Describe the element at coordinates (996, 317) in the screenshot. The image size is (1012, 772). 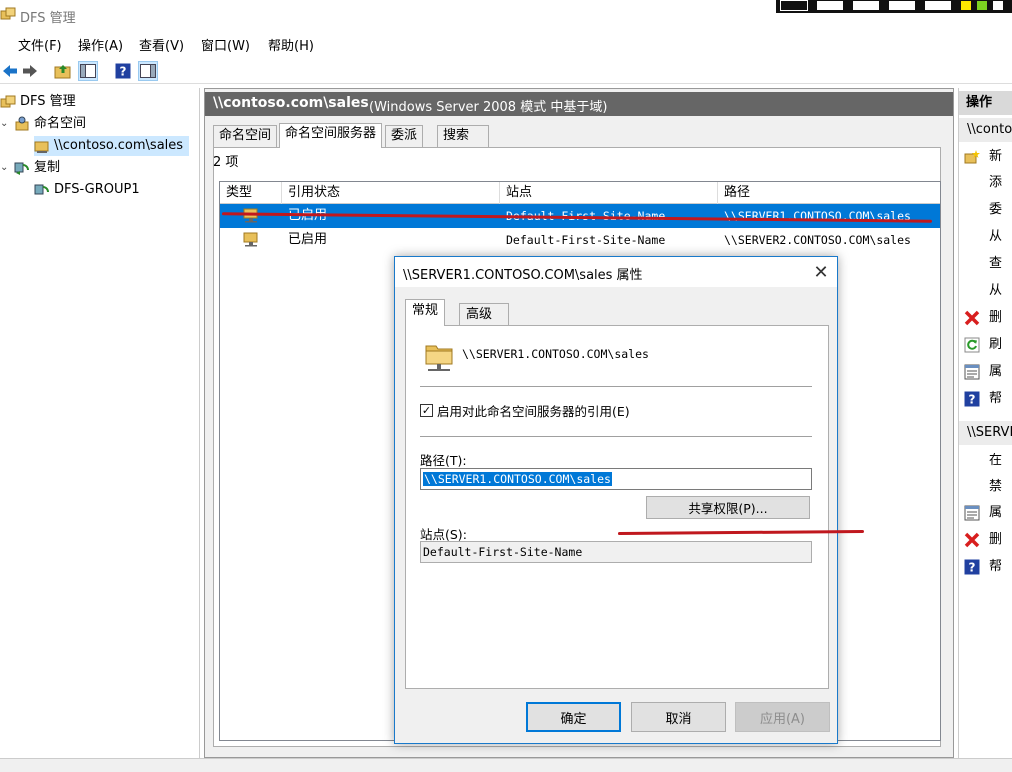
I see `action-label: 删` at that location.